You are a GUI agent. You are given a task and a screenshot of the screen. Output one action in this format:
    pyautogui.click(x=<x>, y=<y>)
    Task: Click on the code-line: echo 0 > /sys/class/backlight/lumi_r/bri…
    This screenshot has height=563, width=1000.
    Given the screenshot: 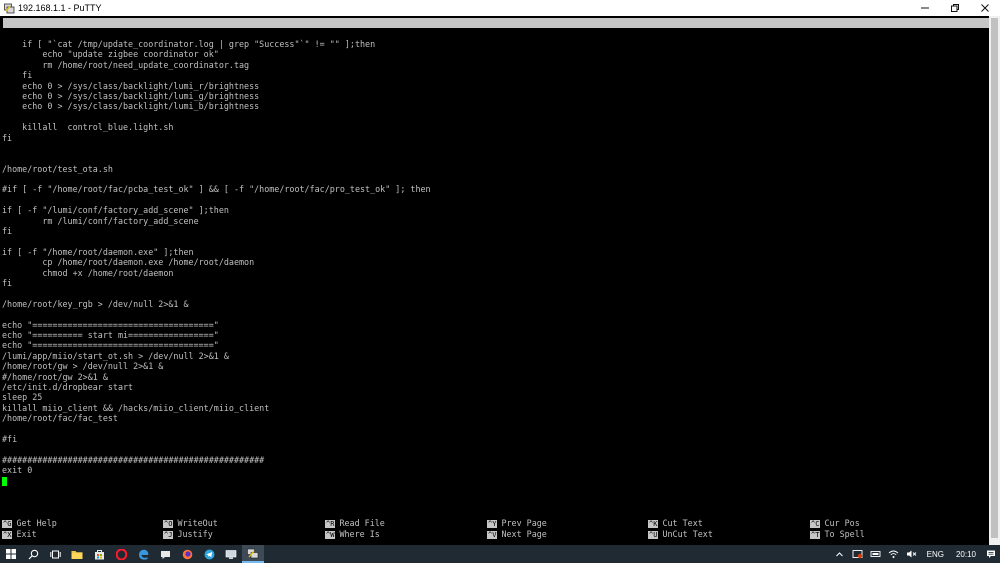 What is the action you would take?
    pyautogui.click(x=131, y=85)
    